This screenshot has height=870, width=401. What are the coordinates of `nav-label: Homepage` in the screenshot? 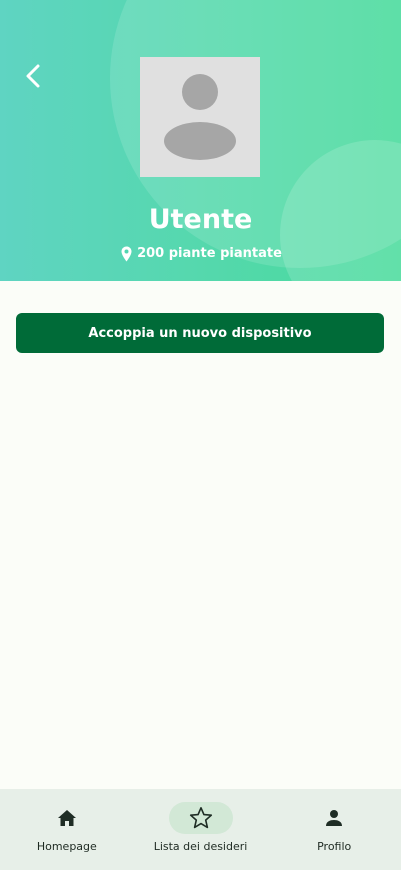 It's located at (66, 846).